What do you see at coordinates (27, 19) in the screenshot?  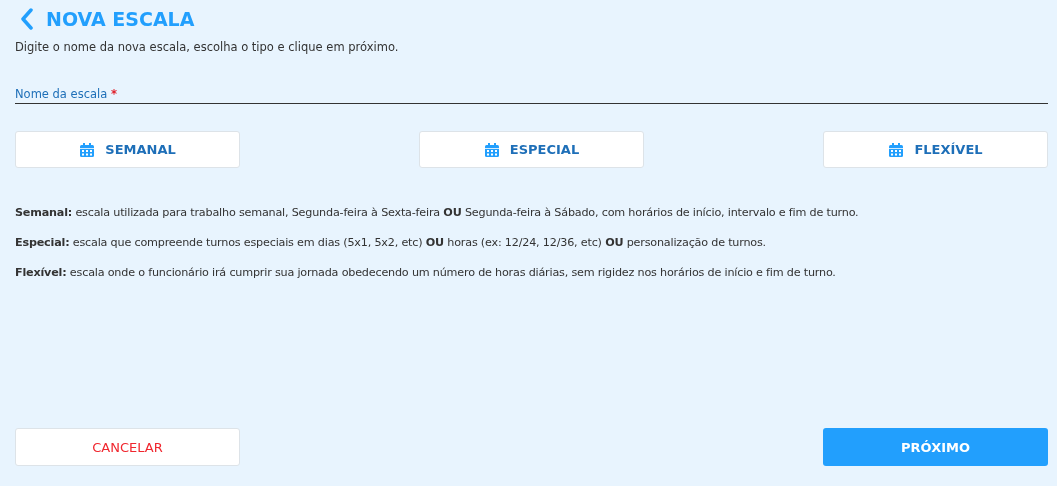 I see `back-icon` at bounding box center [27, 19].